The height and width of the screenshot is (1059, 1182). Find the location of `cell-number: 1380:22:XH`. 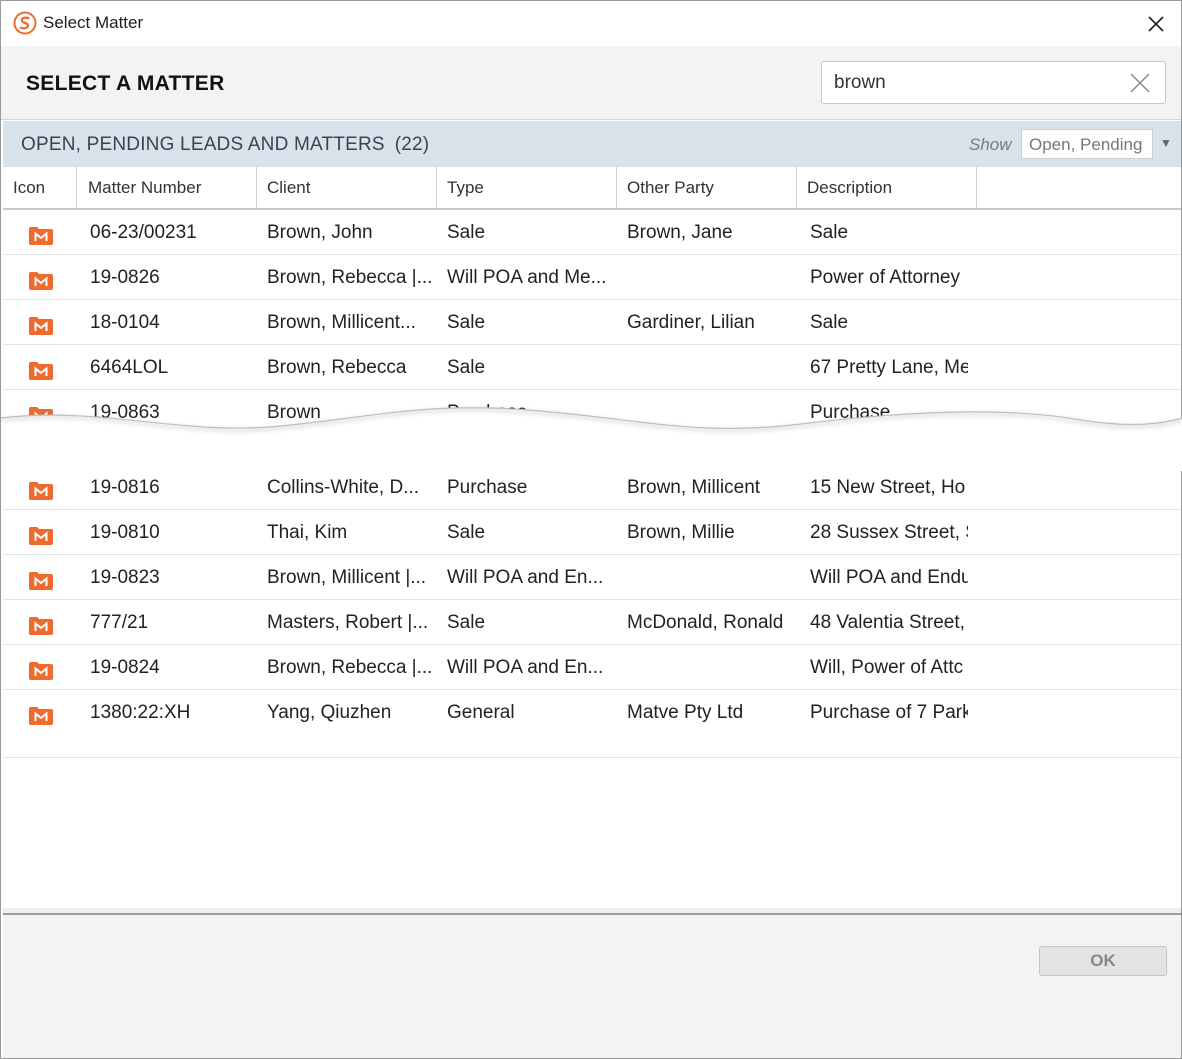

cell-number: 1380:22:XH is located at coordinates (140, 712).